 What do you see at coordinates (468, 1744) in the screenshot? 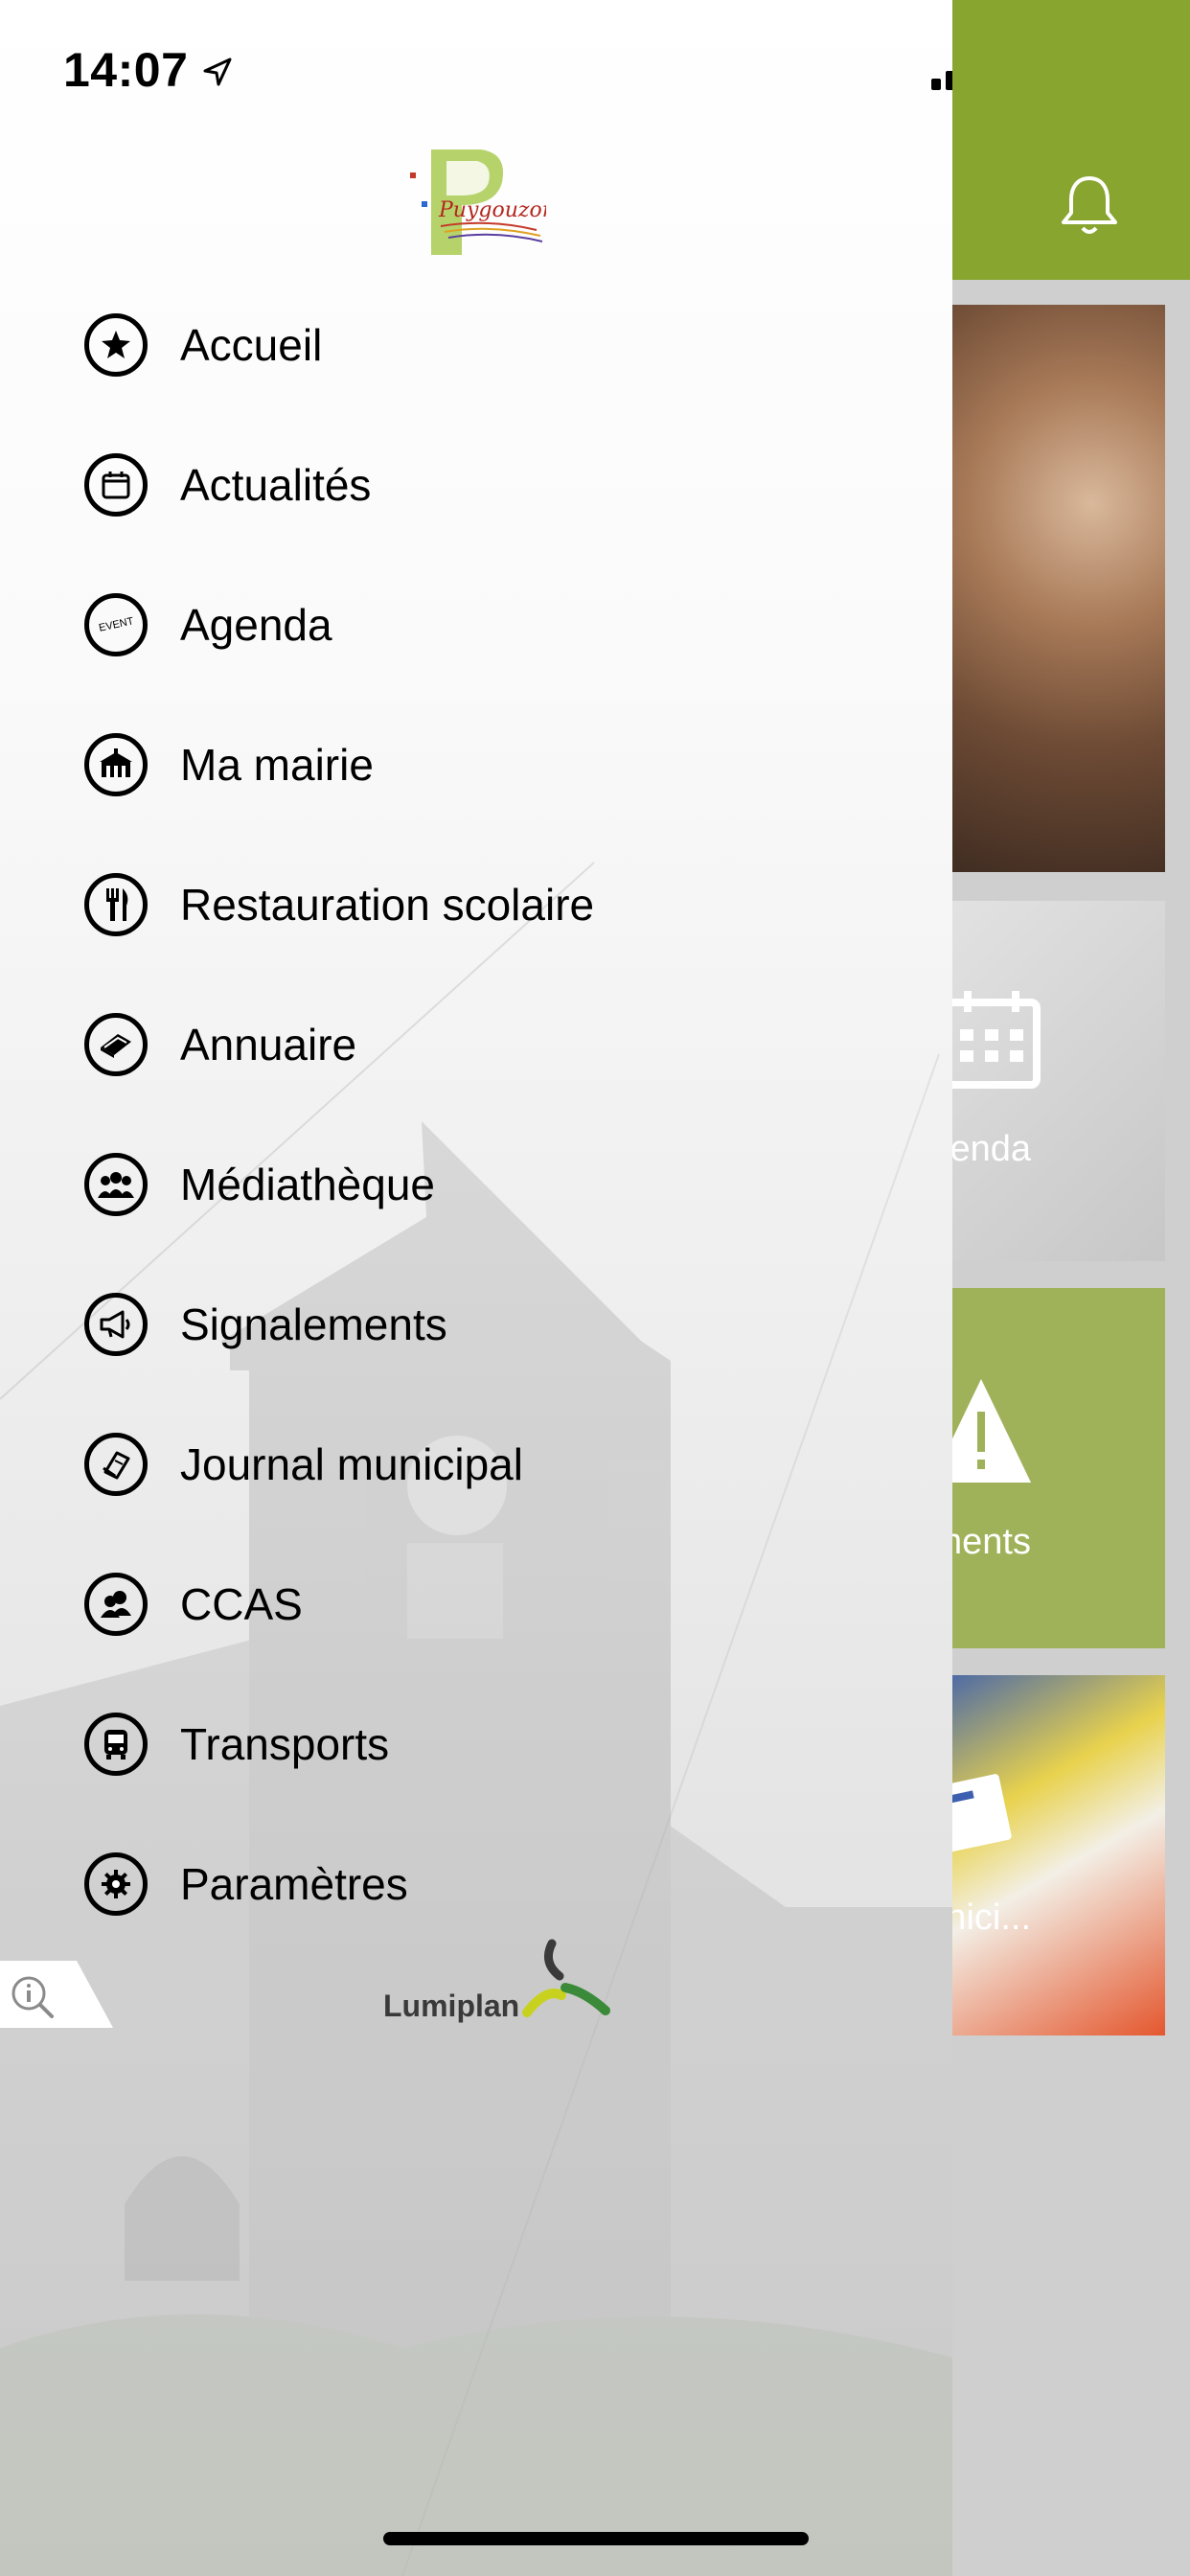
I see `menu-item-transports: Transports` at bounding box center [468, 1744].